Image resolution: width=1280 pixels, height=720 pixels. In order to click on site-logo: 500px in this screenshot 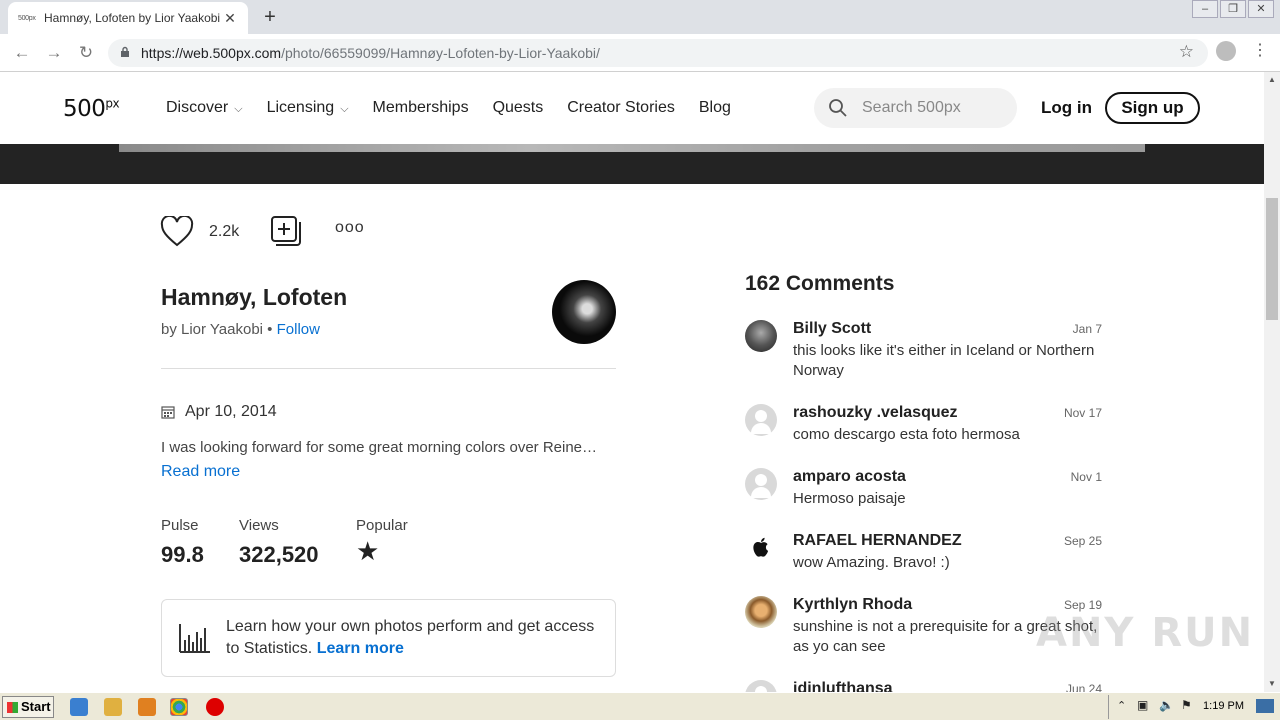, I will do `click(91, 109)`.